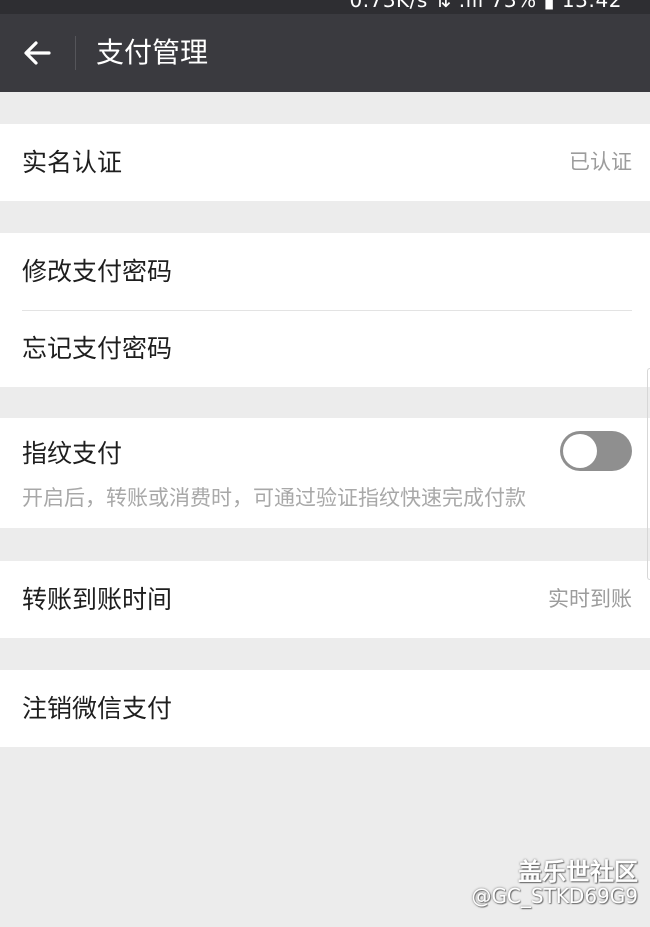 Image resolution: width=650 pixels, height=927 pixels. I want to click on fingerprint-payment-row: 指纹支付 开启后，转账或消费时，可通过验证指纹快速完成付款, so click(325, 473).